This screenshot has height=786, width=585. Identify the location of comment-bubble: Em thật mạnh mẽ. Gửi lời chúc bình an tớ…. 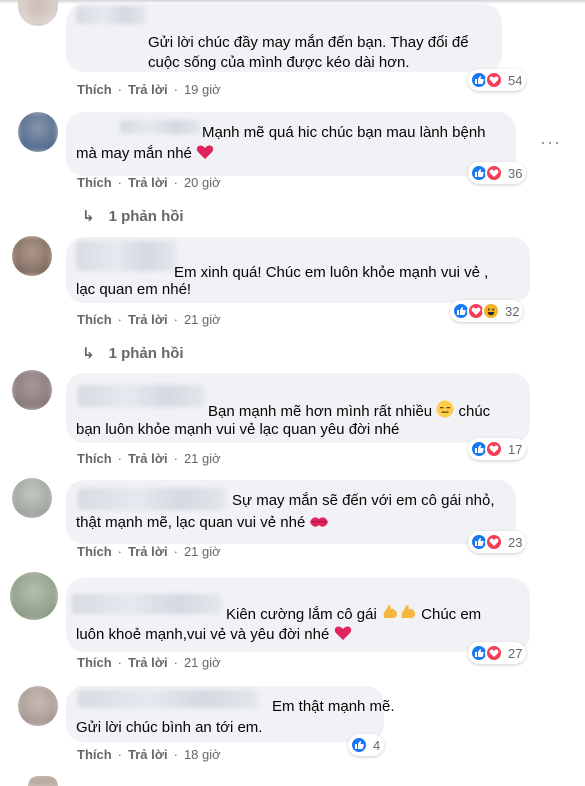
(230, 714).